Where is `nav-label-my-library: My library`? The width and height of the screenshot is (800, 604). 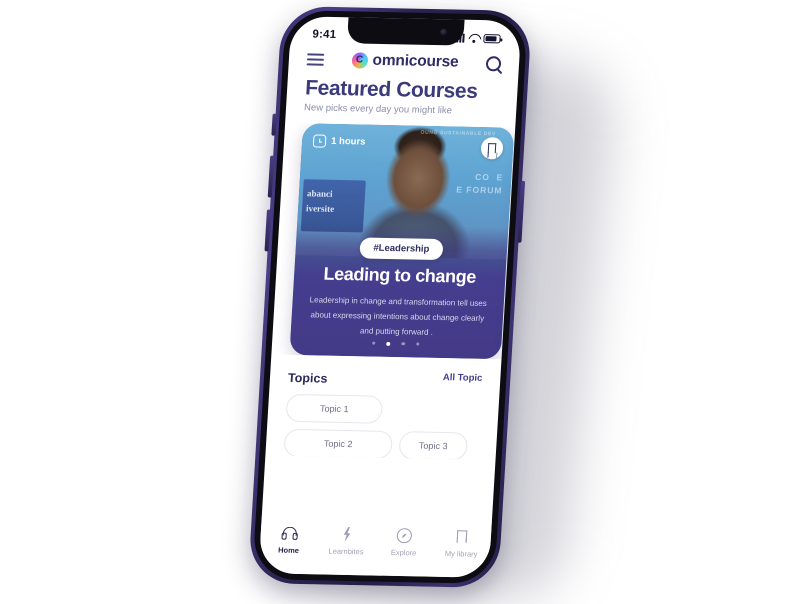
nav-label-my-library: My library is located at coordinates (461, 554).